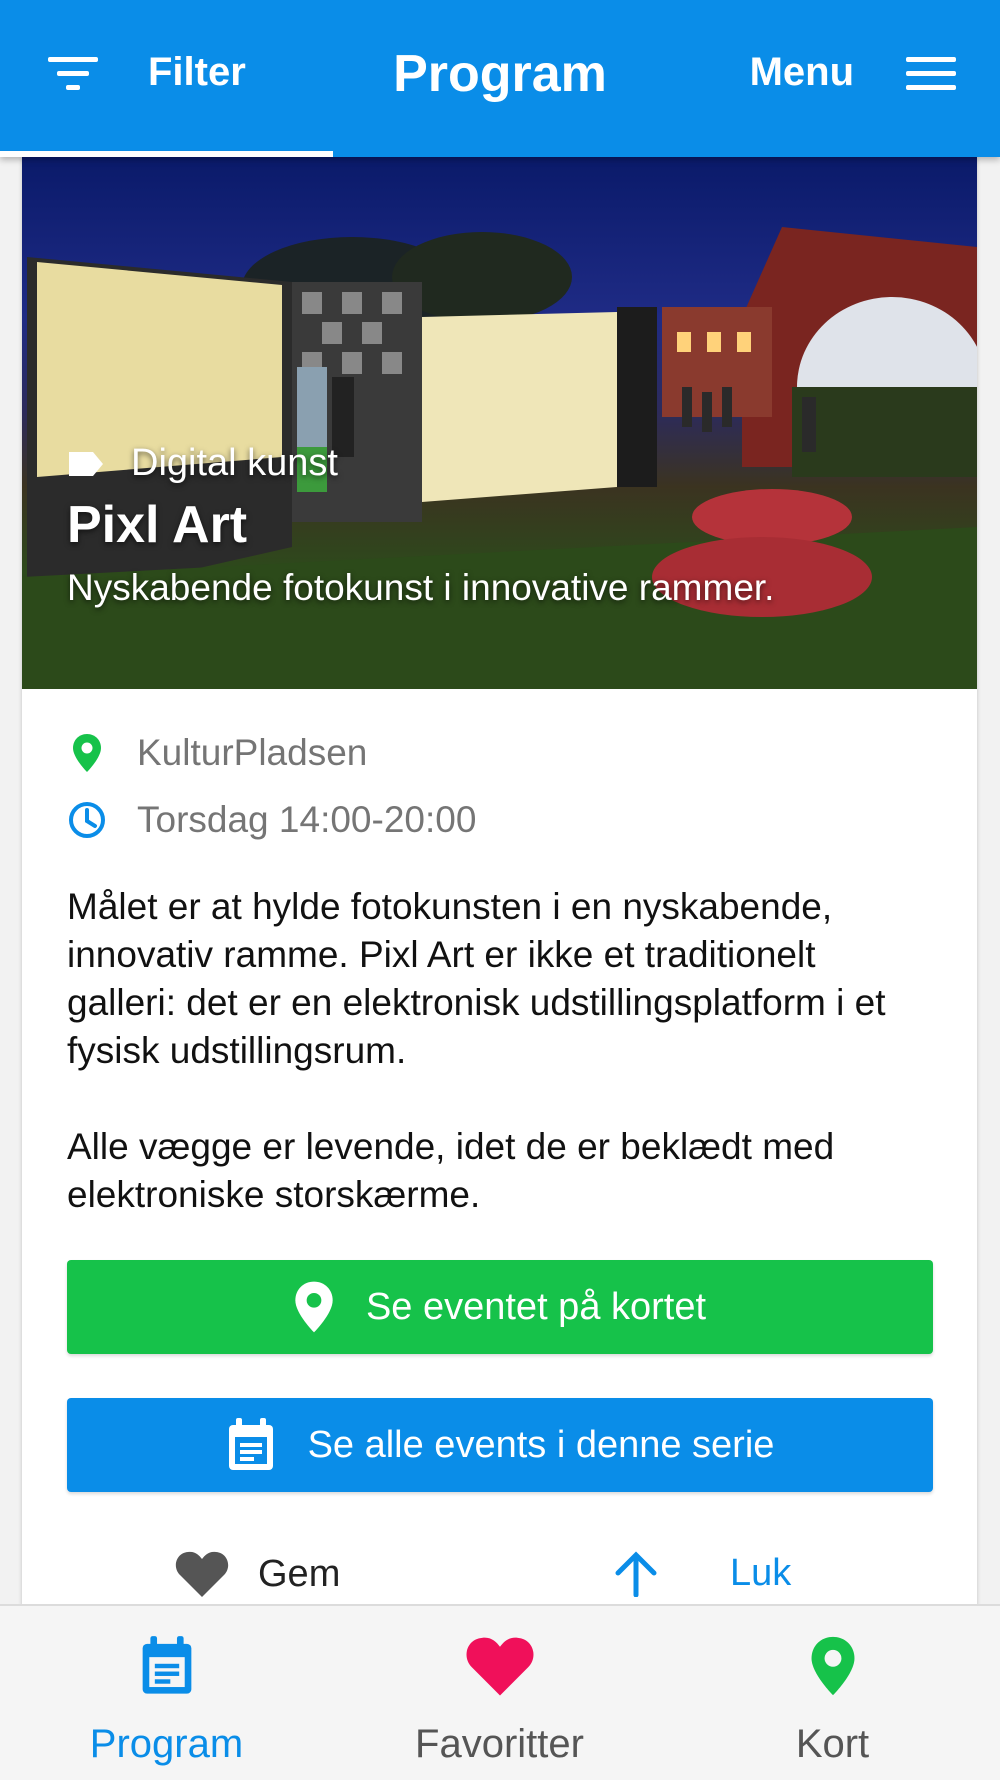  Describe the element at coordinates (499, 1744) in the screenshot. I see `nav-favorites-label: Favoritter` at that location.